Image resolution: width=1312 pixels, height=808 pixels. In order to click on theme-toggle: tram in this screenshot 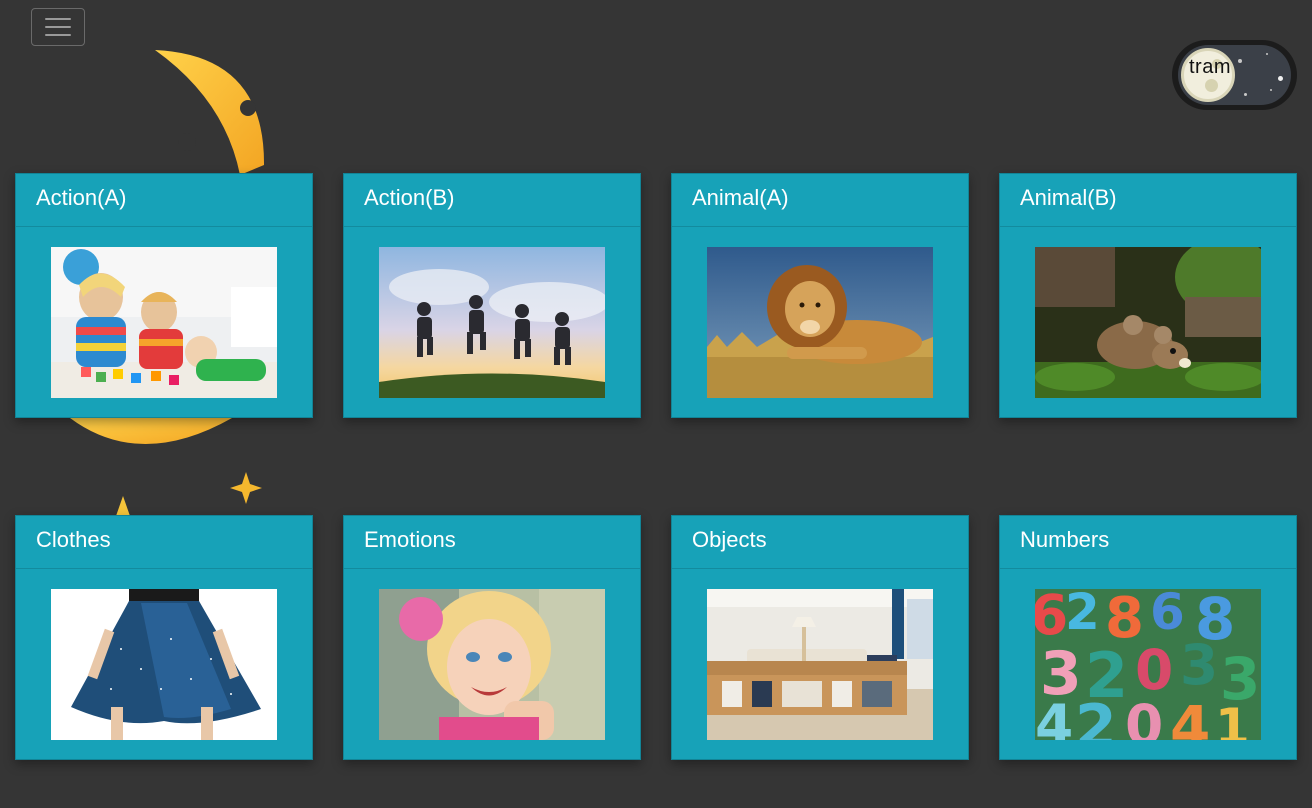, I will do `click(1234, 75)`.